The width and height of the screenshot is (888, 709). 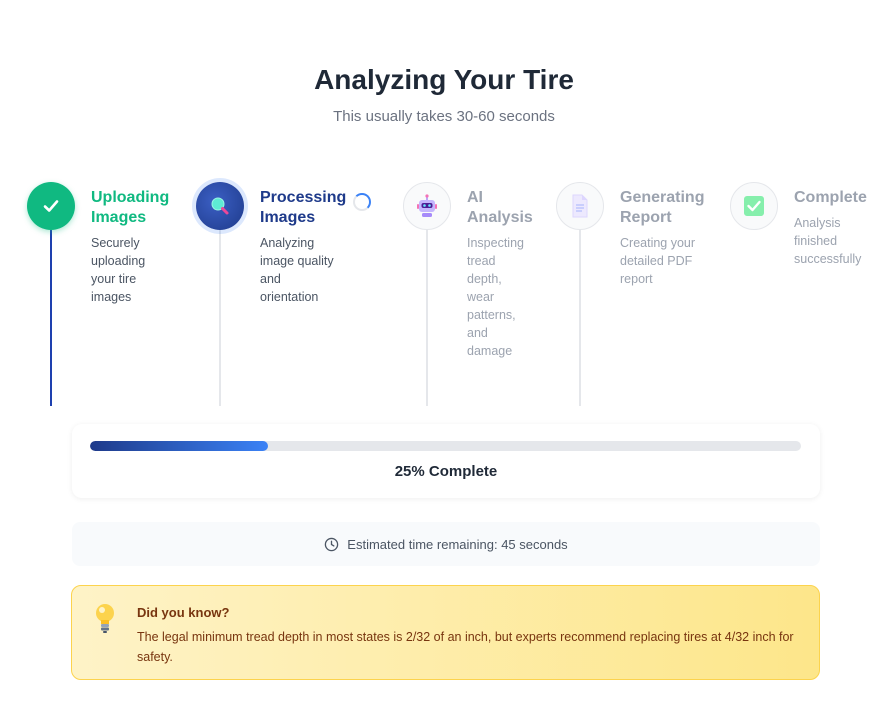 I want to click on time-remaining-box: Estimated time remaining: 45 seconds, so click(x=446, y=544).